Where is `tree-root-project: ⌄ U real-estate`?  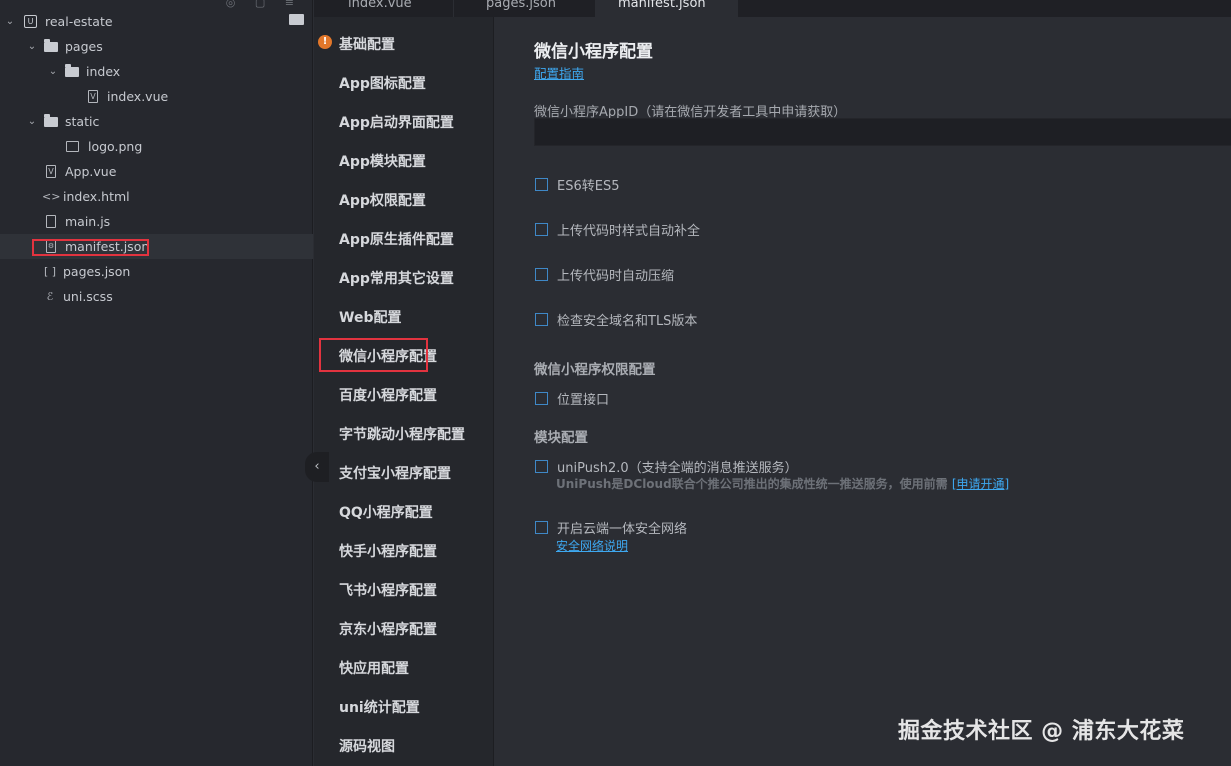
tree-root-project: ⌄ U real-estate is located at coordinates (156, 21).